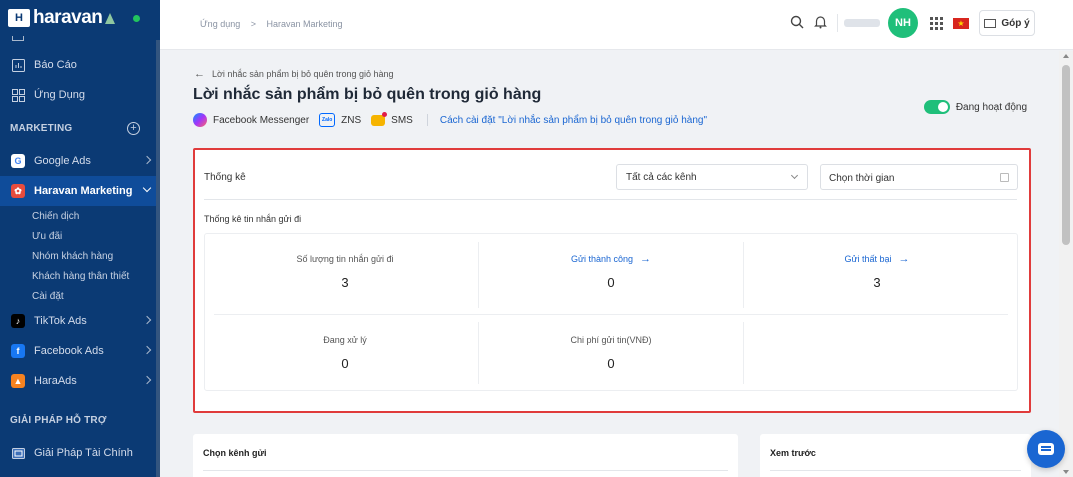  What do you see at coordinates (59, 95) in the screenshot?
I see `sidebar-item-label: Ứng Dụng` at bounding box center [59, 95].